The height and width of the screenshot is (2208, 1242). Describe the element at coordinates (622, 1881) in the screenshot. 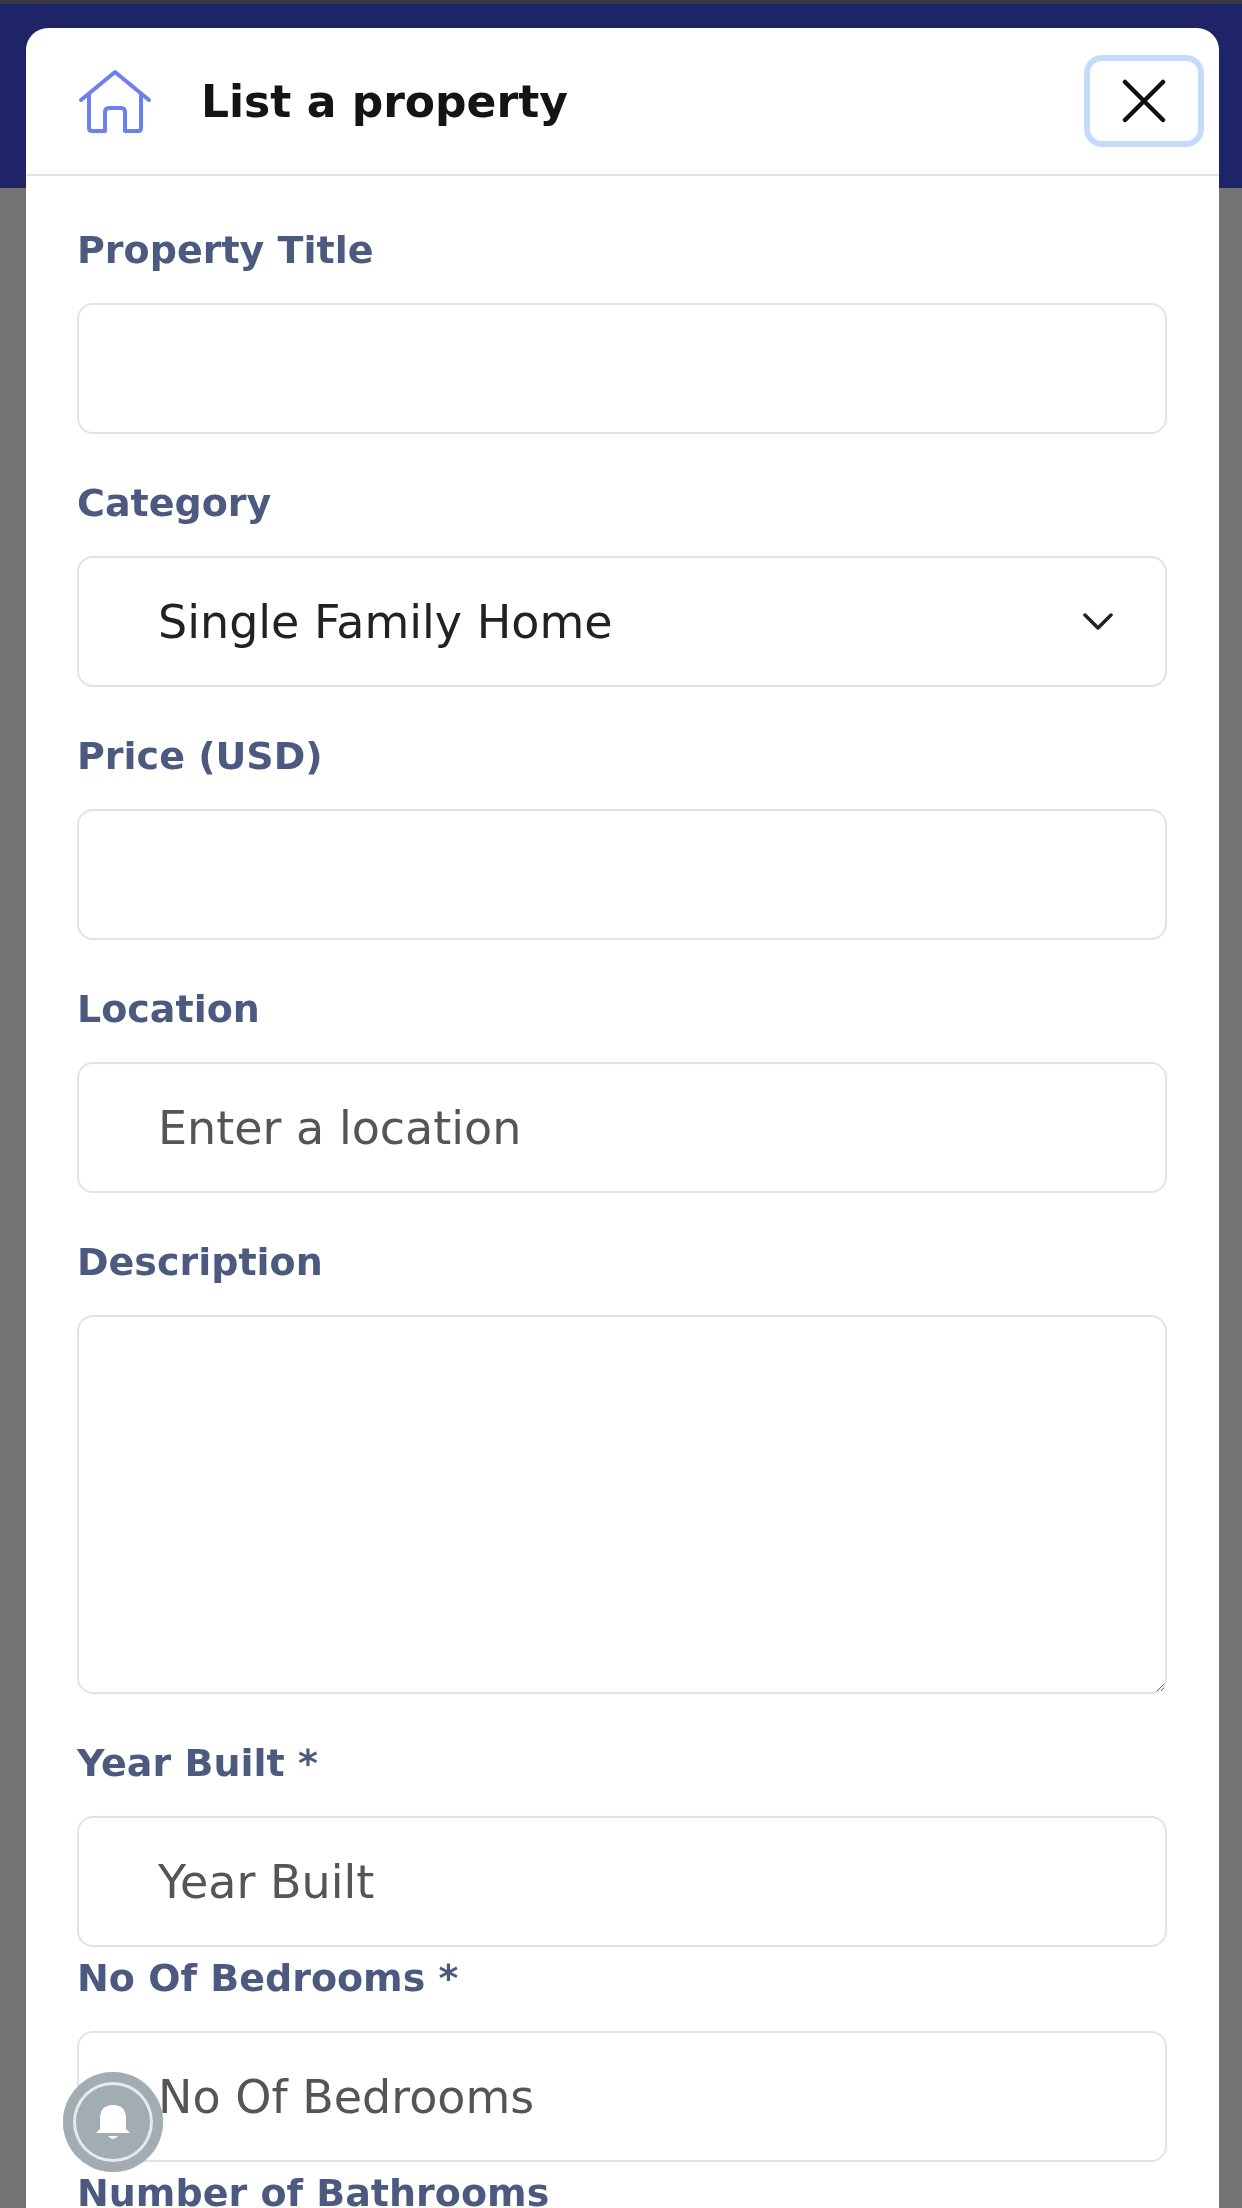

I see `input-field: Year Built` at that location.